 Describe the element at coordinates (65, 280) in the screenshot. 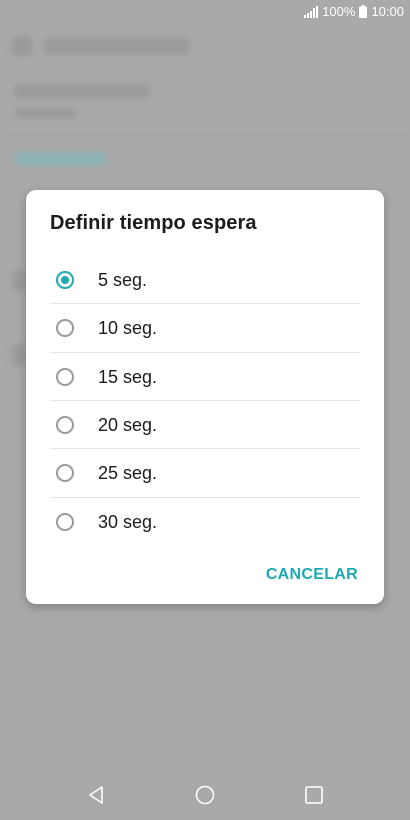

I see `radio-selected-icon` at that location.